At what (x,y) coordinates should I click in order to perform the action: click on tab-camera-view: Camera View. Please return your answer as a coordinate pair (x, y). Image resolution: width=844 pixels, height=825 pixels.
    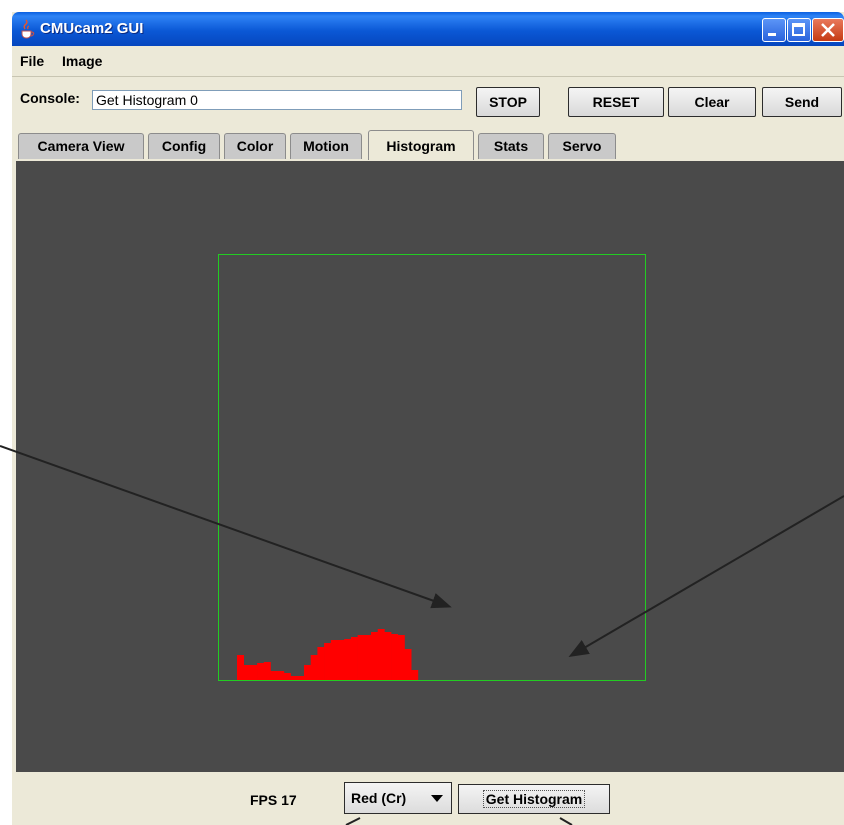
    Looking at the image, I should click on (81, 146).